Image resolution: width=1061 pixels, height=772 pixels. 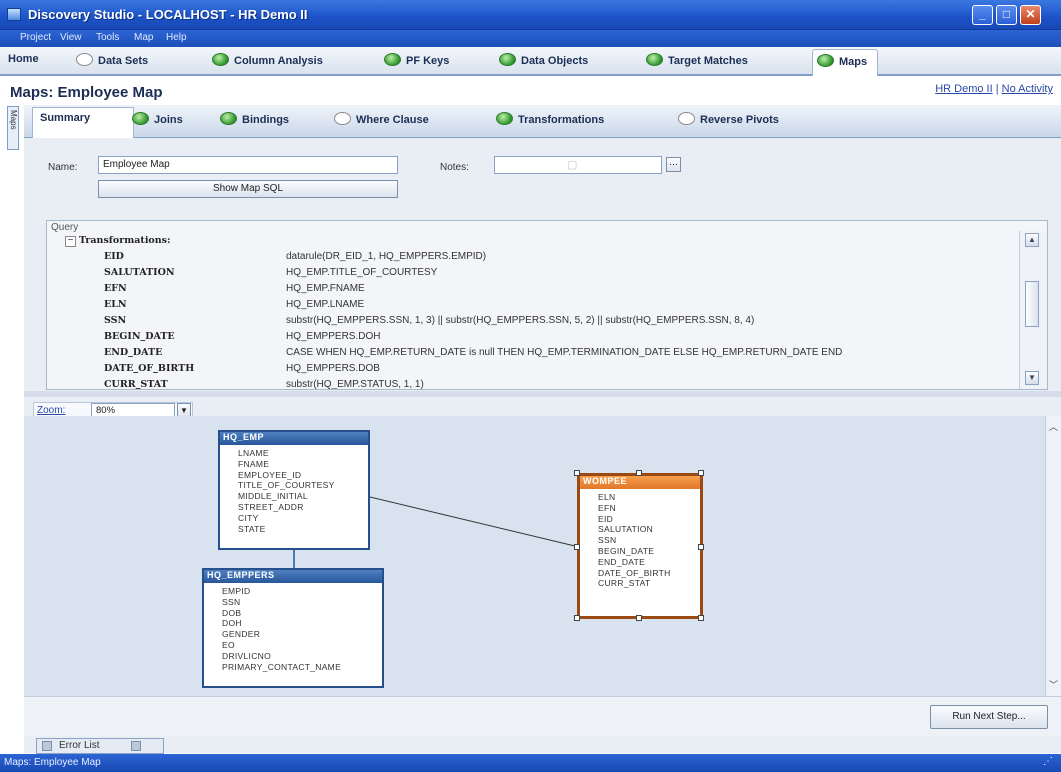 What do you see at coordinates (176, 37) in the screenshot?
I see `menu-help: Help` at bounding box center [176, 37].